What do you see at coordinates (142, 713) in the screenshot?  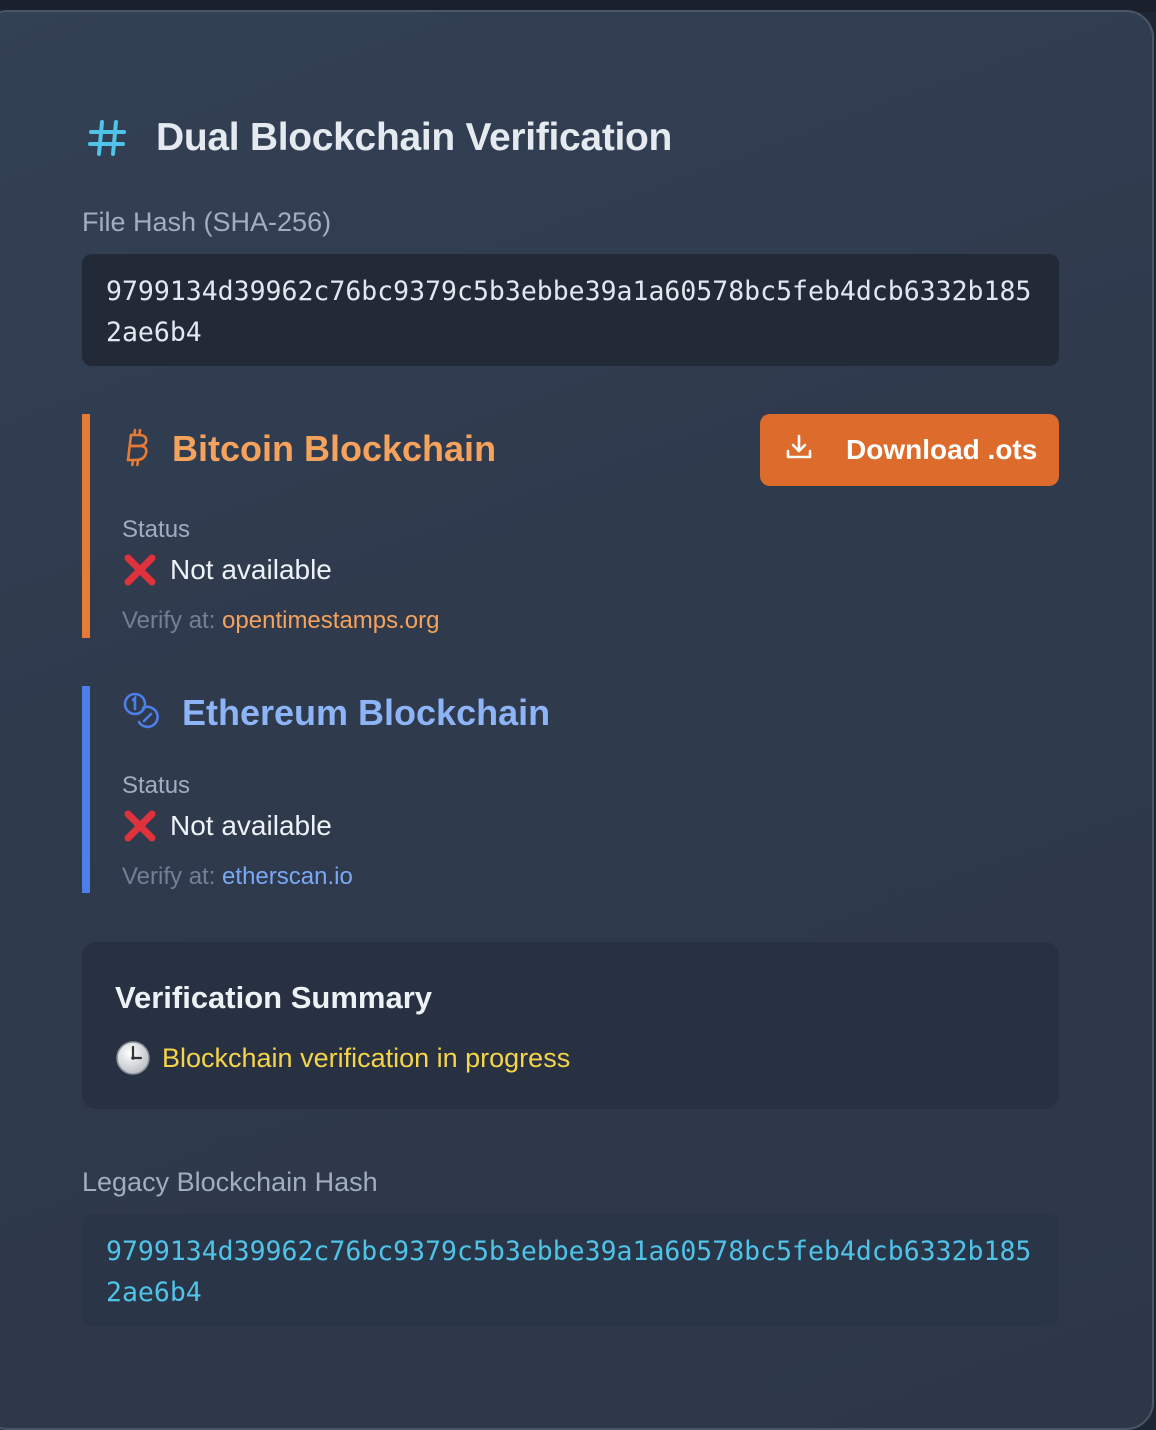 I see `coins-icon` at bounding box center [142, 713].